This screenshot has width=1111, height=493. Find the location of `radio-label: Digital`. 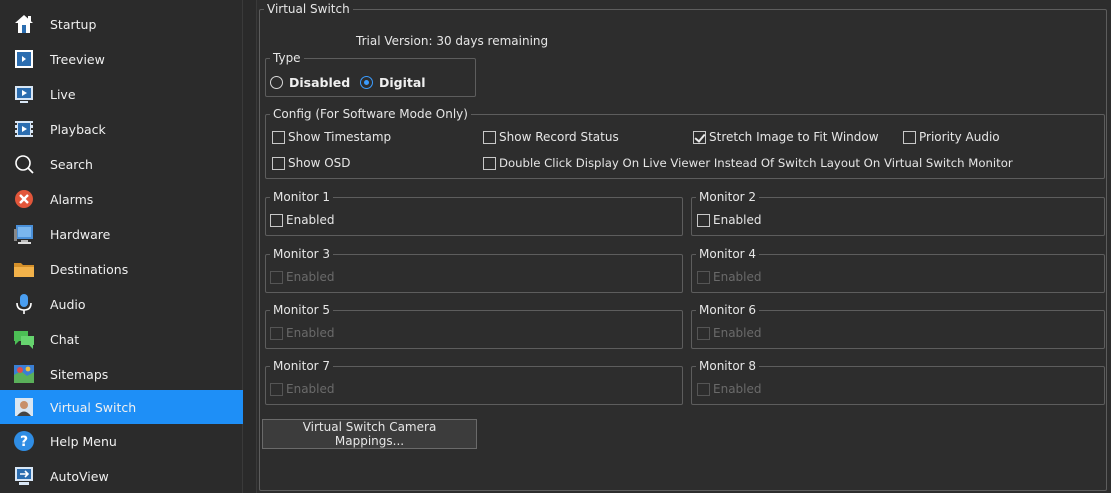

radio-label: Digital is located at coordinates (402, 82).